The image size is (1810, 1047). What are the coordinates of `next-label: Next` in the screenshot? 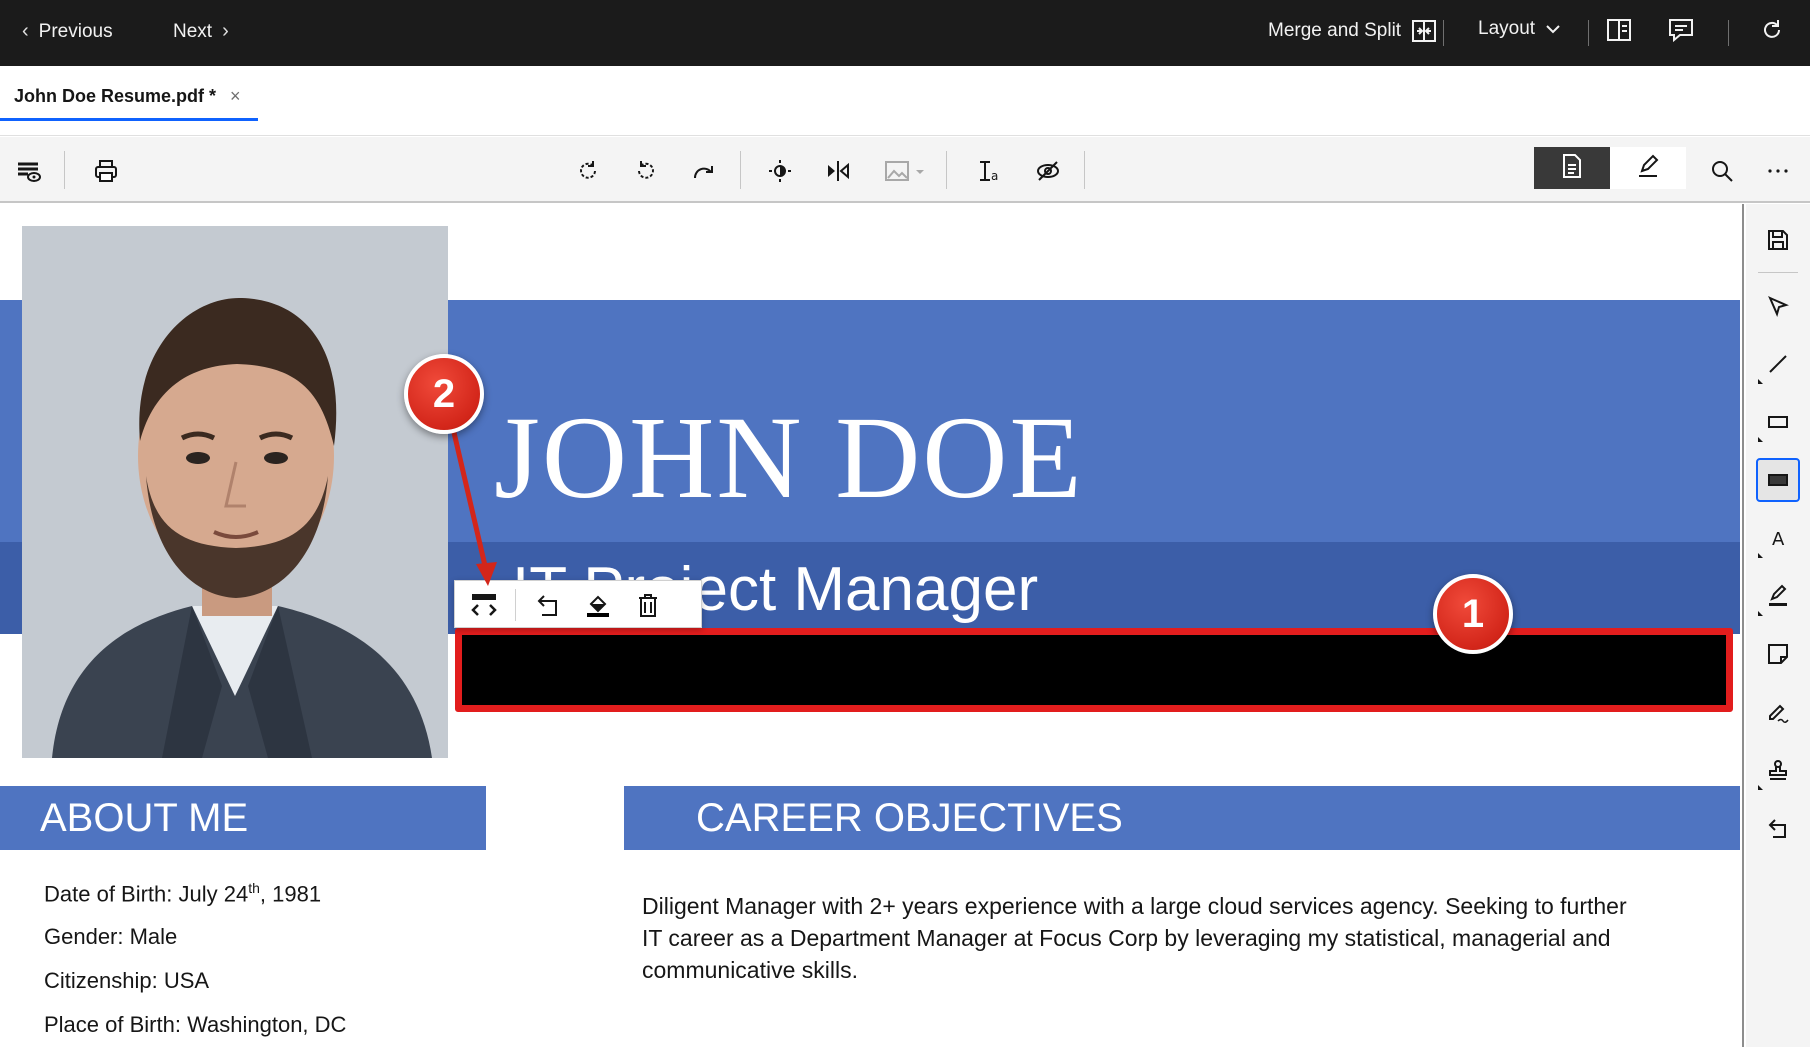 It's located at (193, 31).